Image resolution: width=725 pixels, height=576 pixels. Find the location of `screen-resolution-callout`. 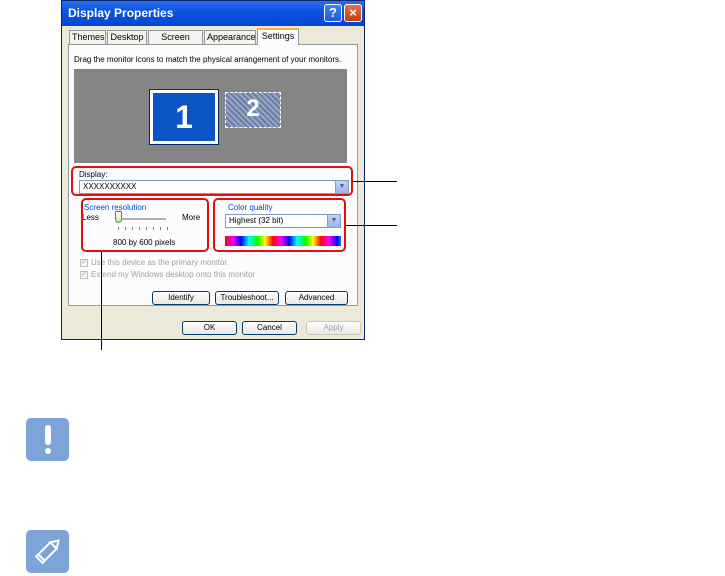

screen-resolution-callout is located at coordinates (145, 225).